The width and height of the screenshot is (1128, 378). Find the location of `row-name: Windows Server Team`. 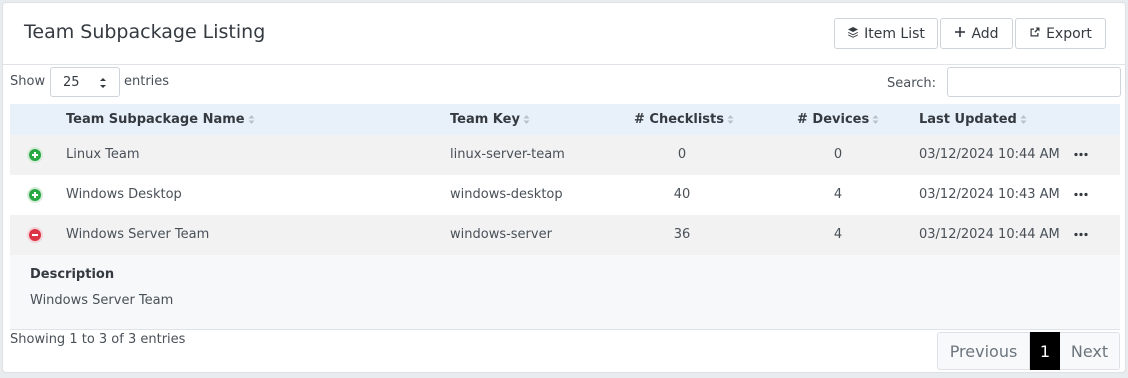

row-name: Windows Server Team is located at coordinates (138, 234).